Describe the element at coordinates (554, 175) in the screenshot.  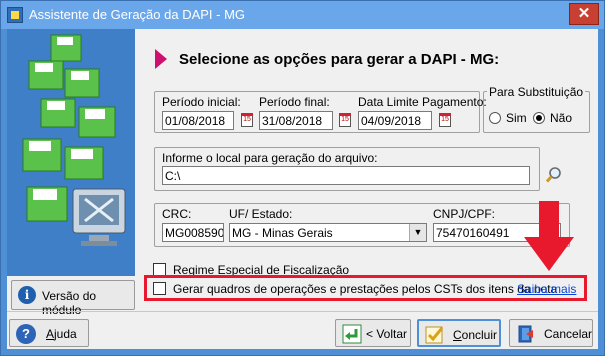
I see `search-icon` at that location.